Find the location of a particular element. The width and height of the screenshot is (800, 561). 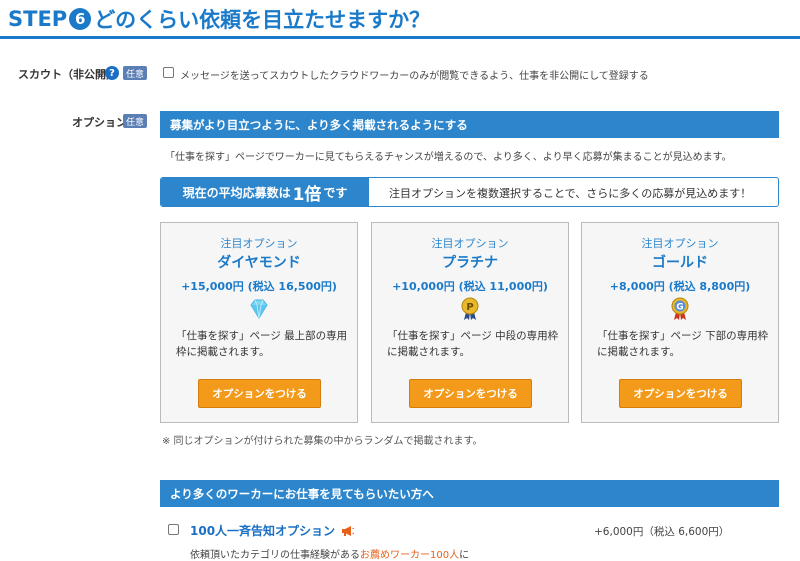

card-price: +10,000円 (税込 11,000円) is located at coordinates (470, 286).